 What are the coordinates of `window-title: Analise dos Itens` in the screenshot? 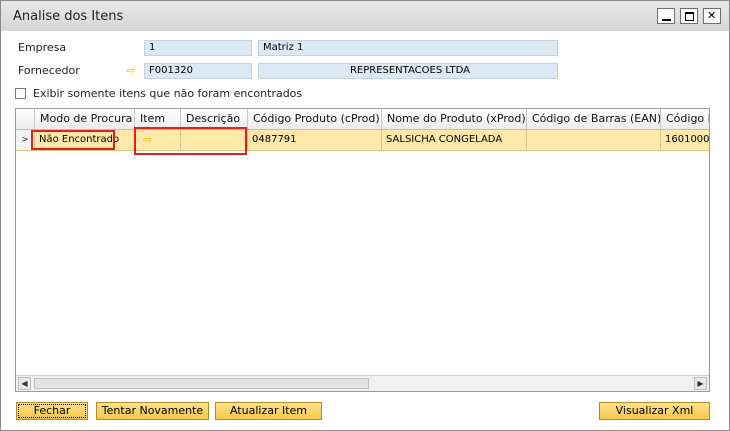 It's located at (68, 16).